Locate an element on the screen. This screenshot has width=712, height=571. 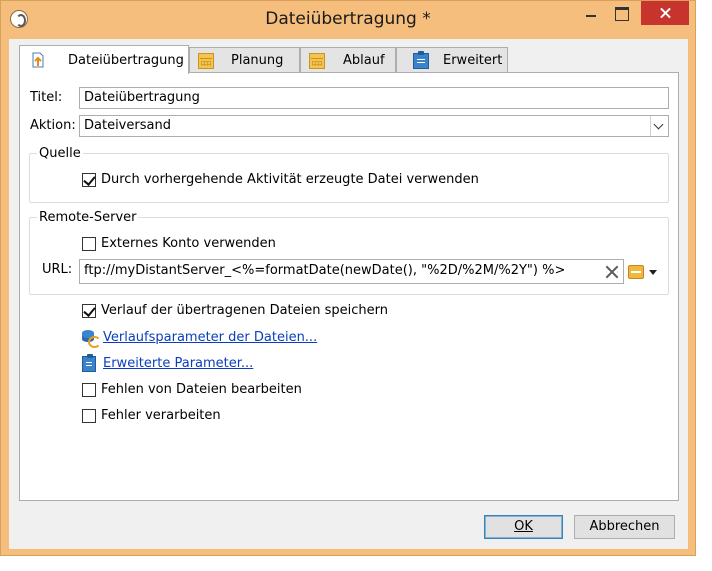
tab-label: Dateiübertragung is located at coordinates (126, 60).